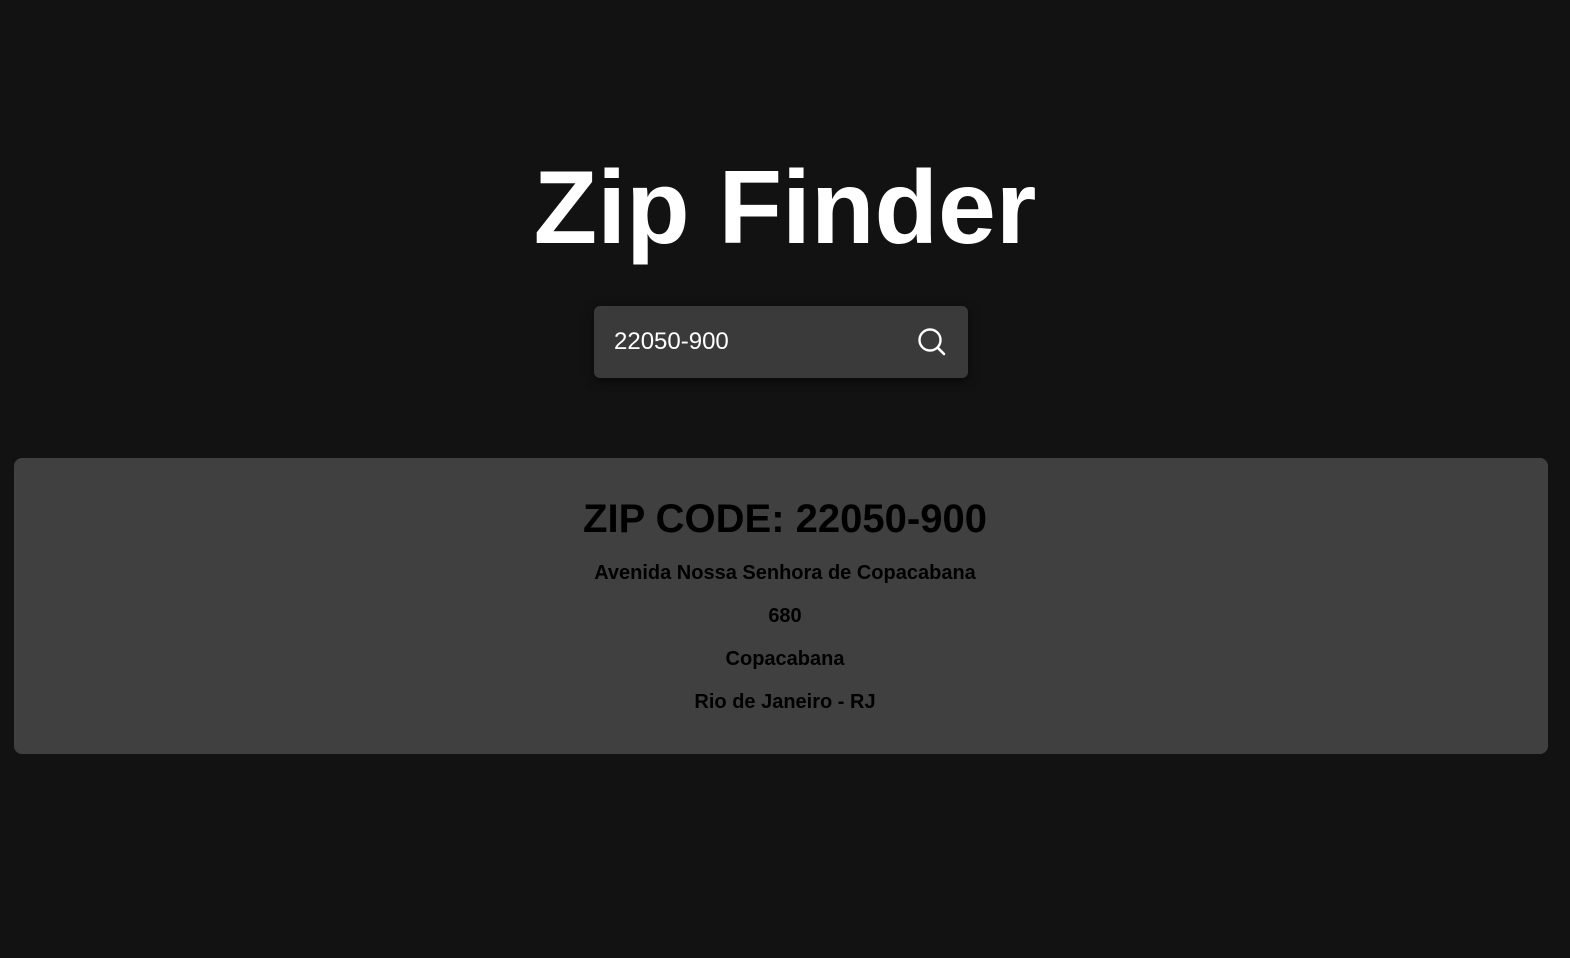  I want to click on search-button, so click(932, 342).